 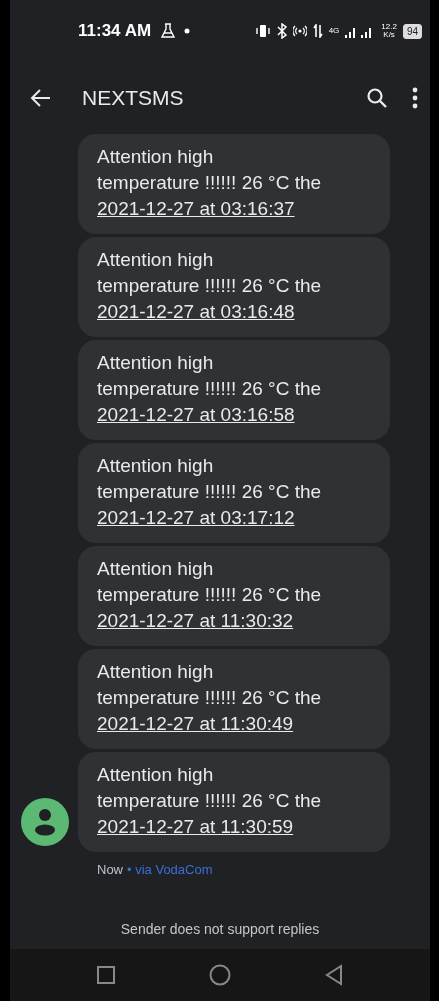 What do you see at coordinates (210, 698) in the screenshot?
I see `message-text: Attention high temperature !!!!!! 26 °C the 2021-12-27 at 11:30:49` at bounding box center [210, 698].